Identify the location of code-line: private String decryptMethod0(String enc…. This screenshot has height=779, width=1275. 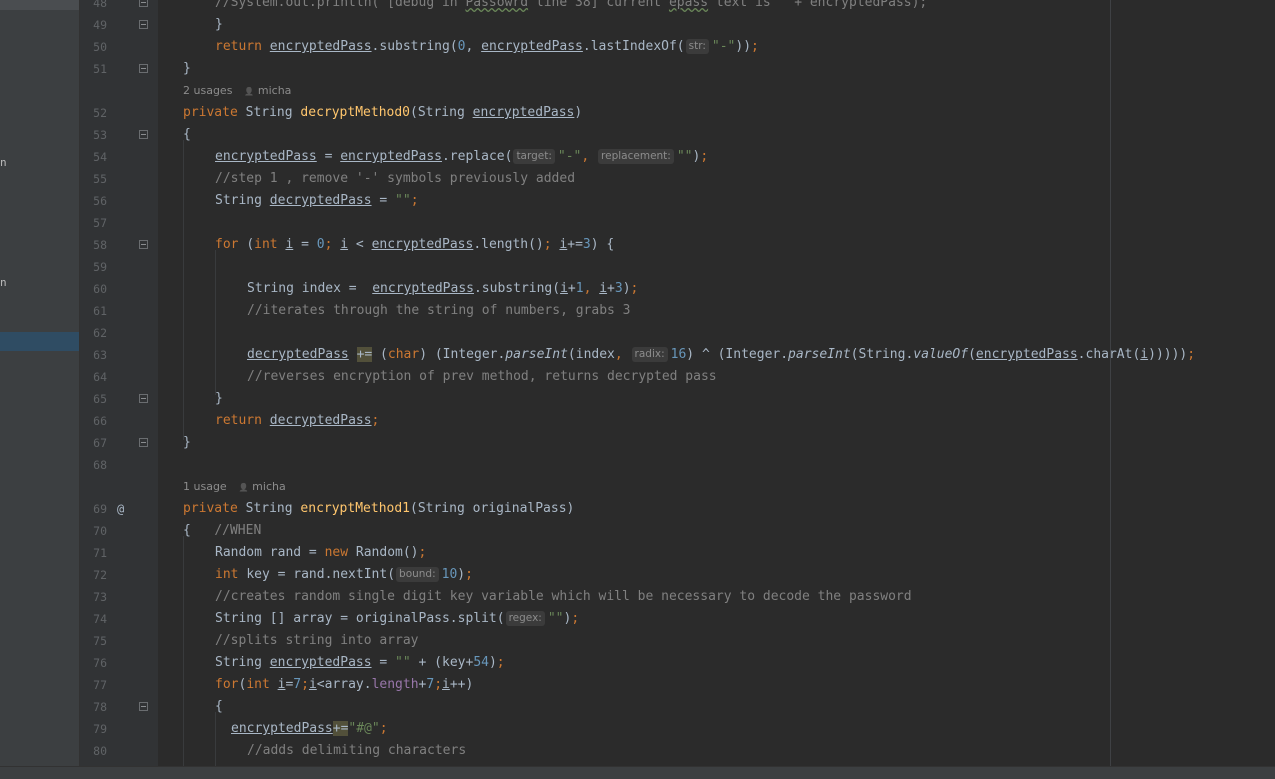
(382, 113).